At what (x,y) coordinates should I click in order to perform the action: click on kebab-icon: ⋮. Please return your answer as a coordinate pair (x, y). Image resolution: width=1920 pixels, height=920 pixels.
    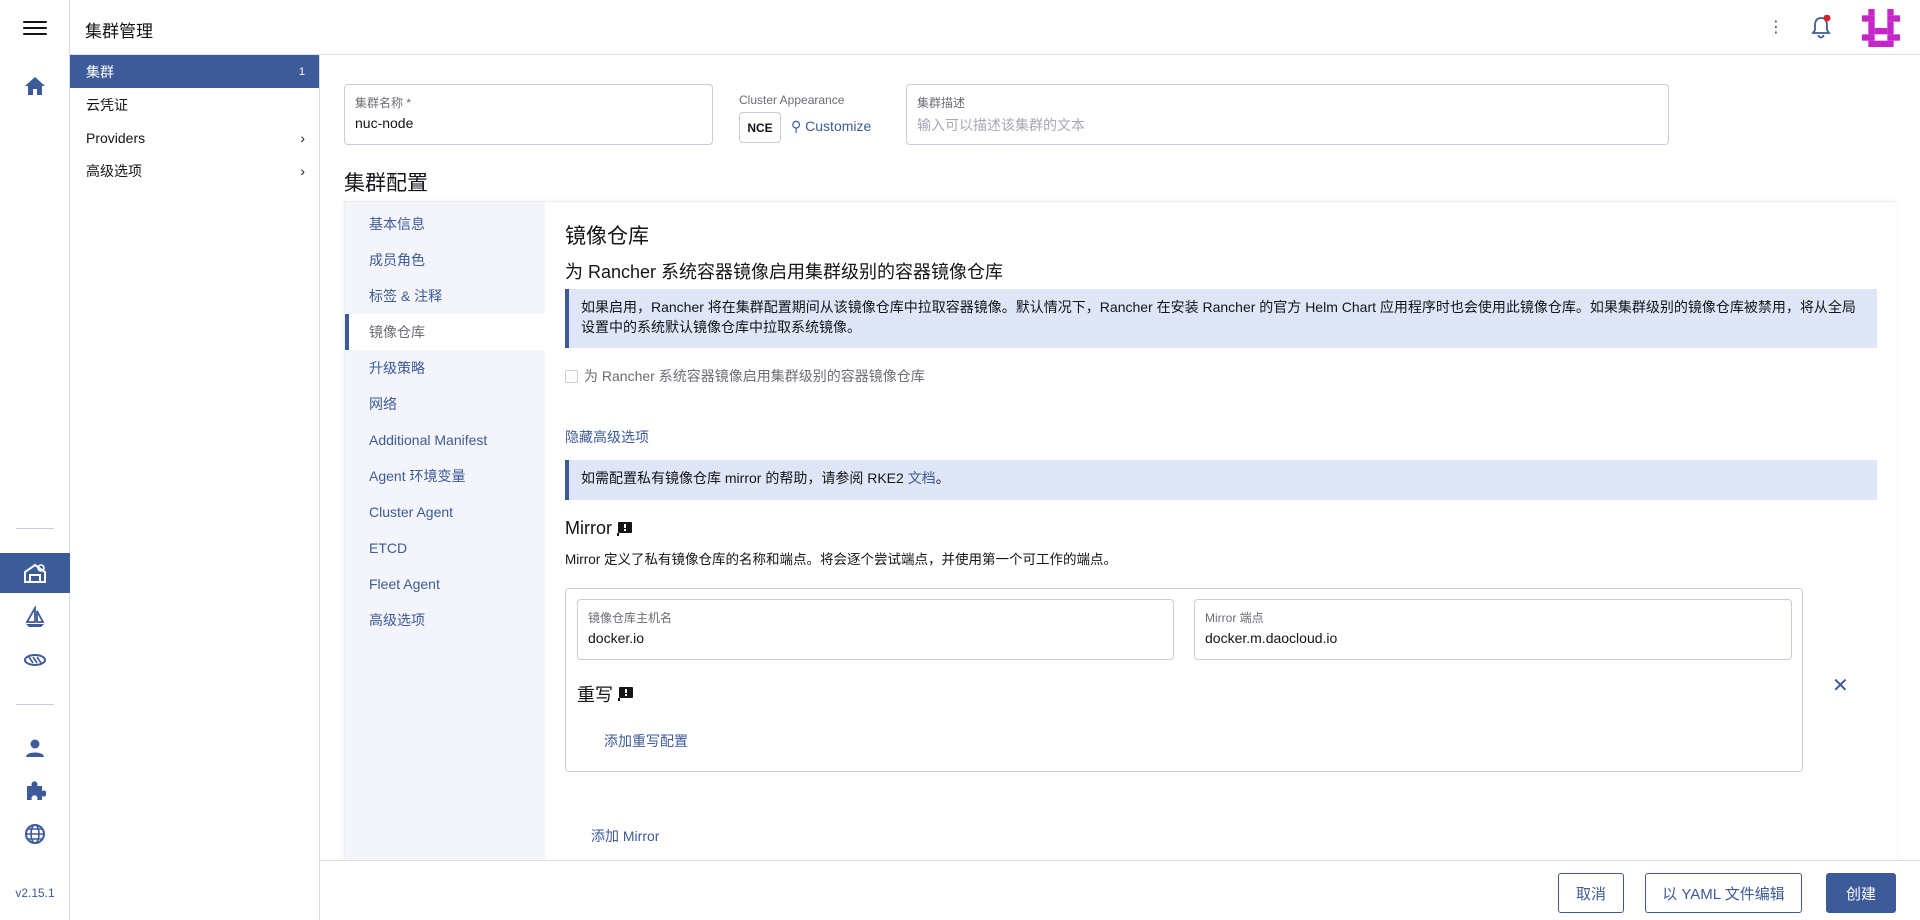
    Looking at the image, I should click on (1776, 27).